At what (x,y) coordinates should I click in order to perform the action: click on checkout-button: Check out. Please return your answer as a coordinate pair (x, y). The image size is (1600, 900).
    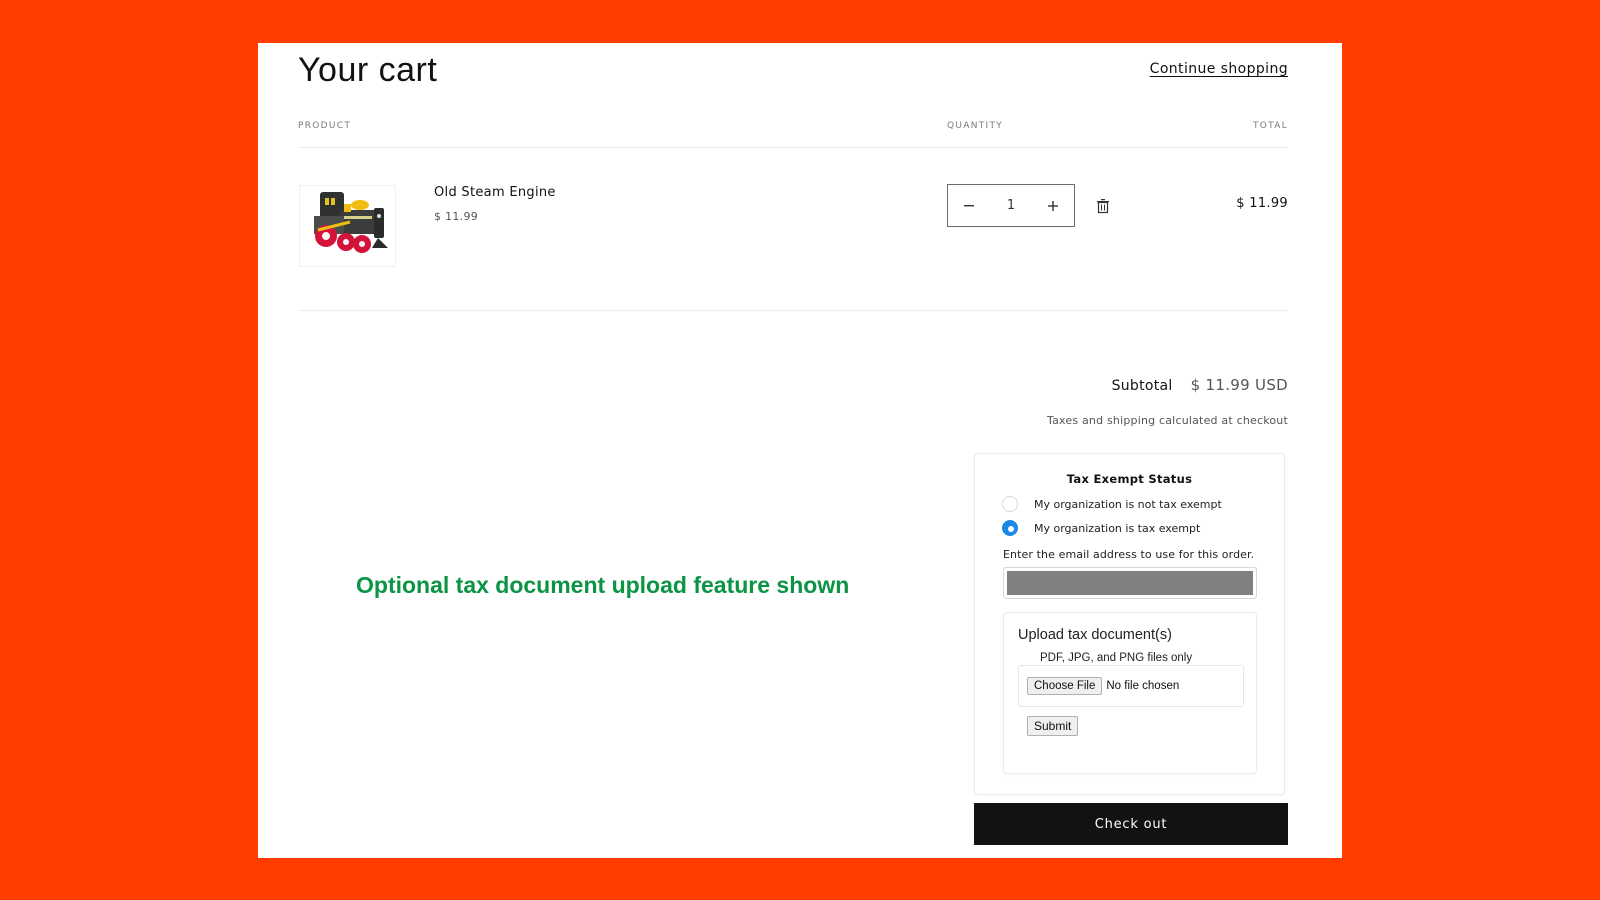
    Looking at the image, I should click on (1131, 824).